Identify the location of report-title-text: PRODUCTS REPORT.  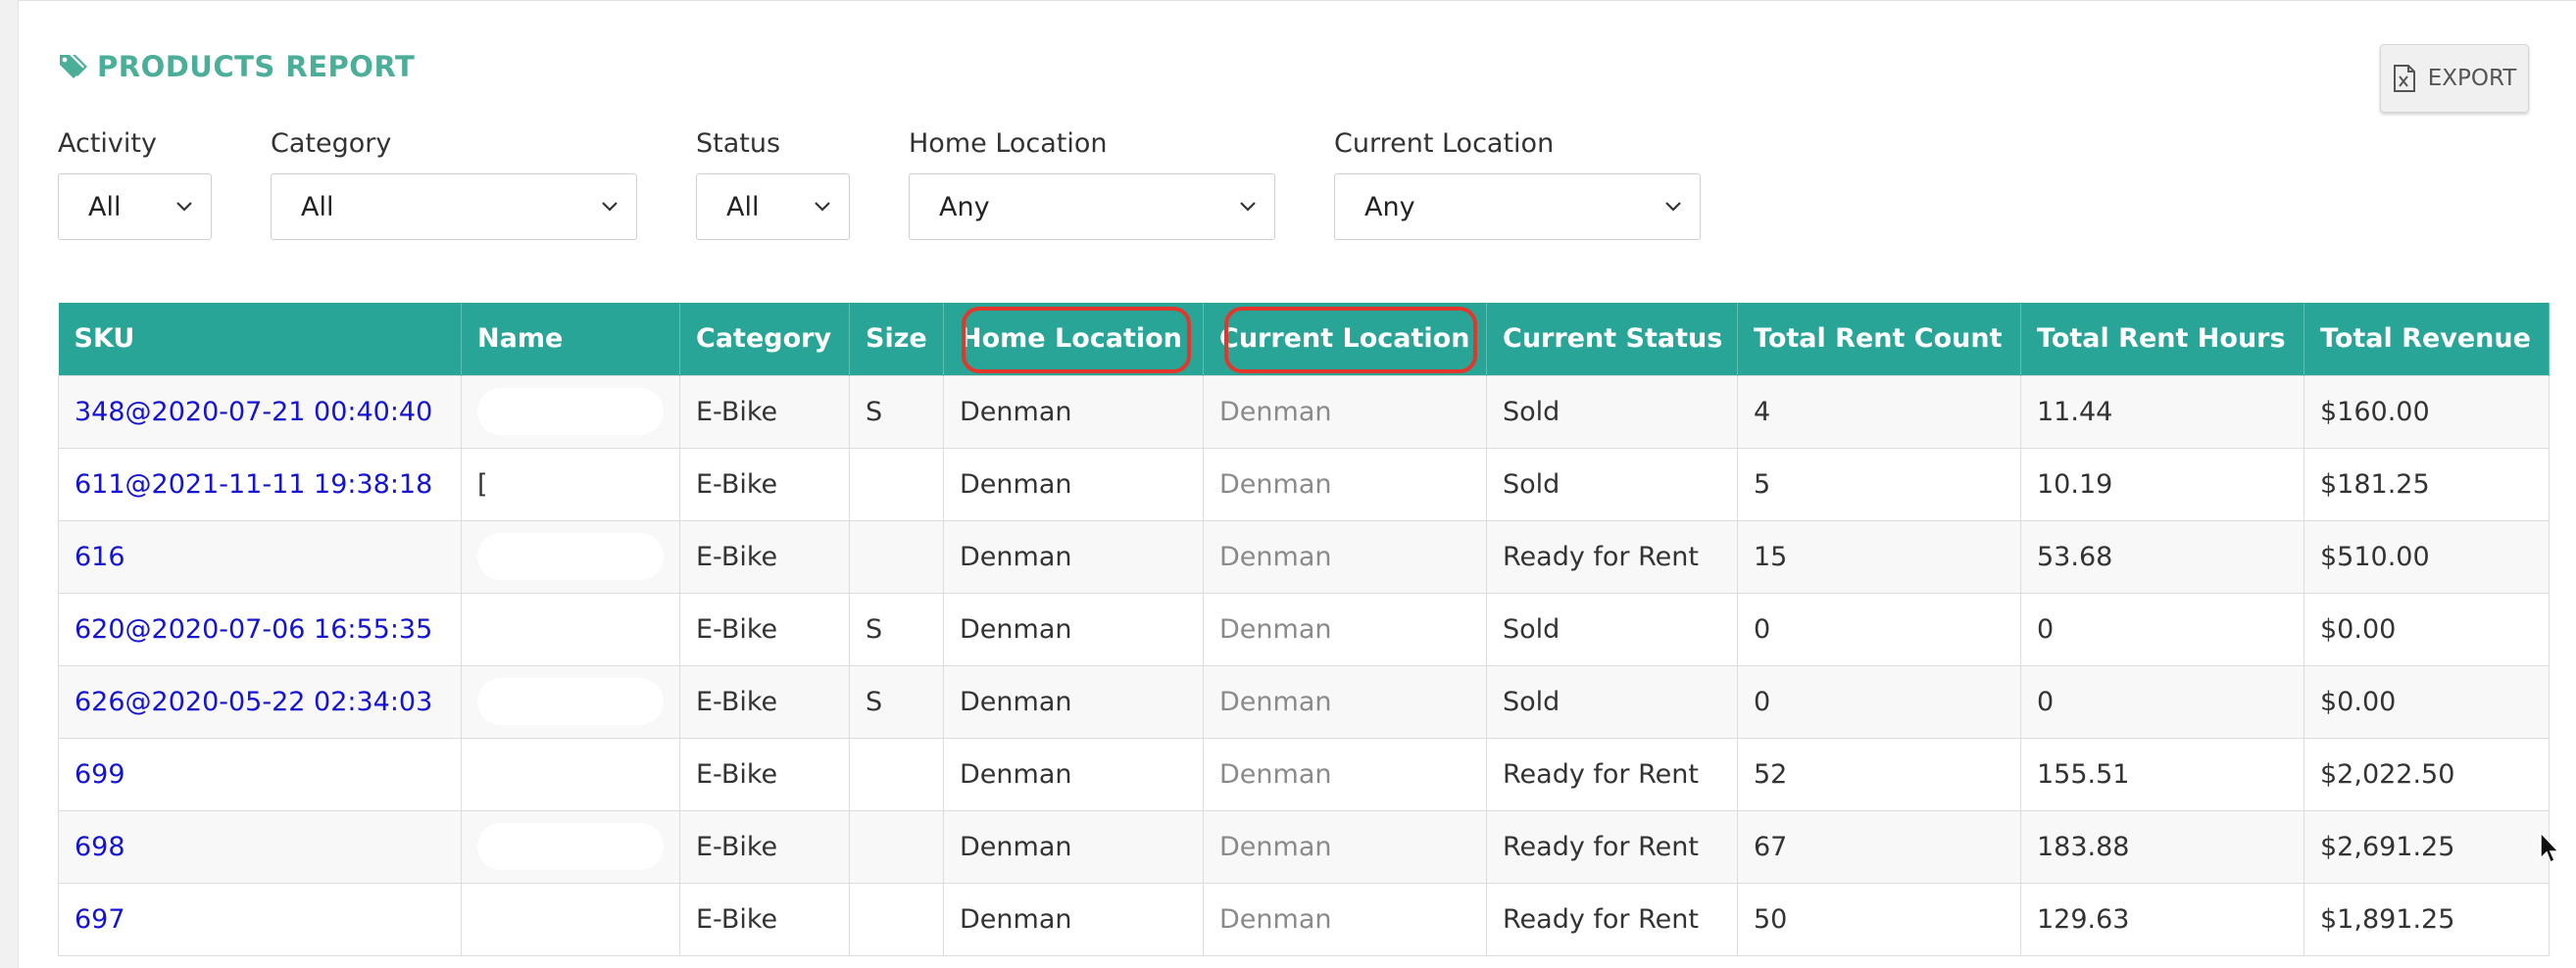
(256, 67).